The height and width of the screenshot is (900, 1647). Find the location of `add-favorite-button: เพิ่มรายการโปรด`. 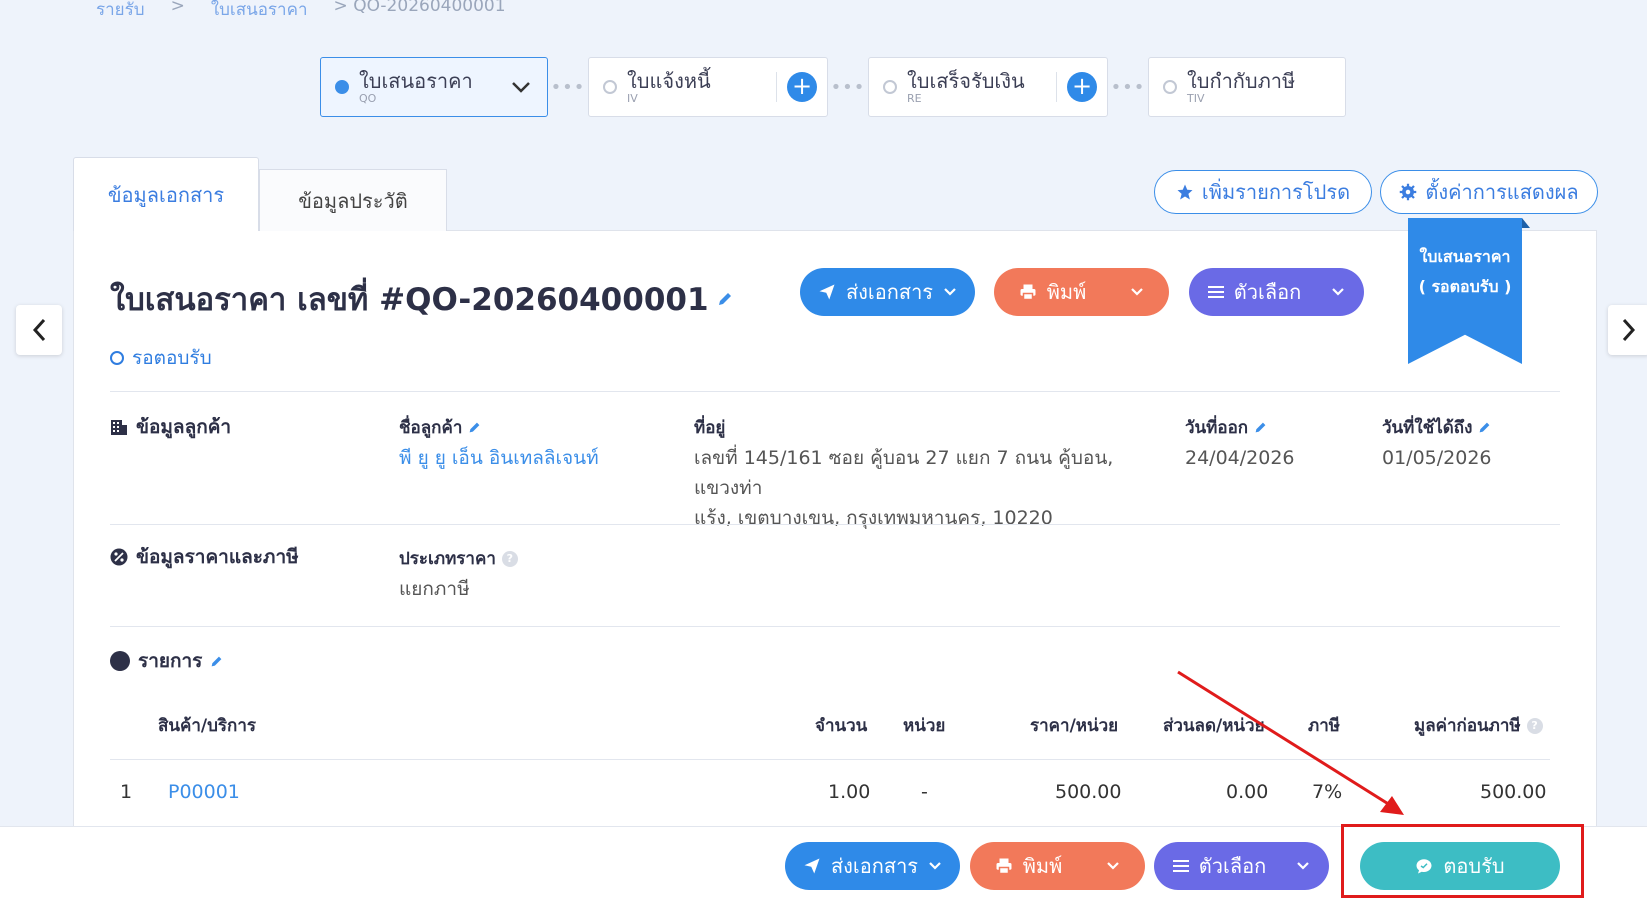

add-favorite-button: เพิ่มรายการโปรด is located at coordinates (1263, 192).